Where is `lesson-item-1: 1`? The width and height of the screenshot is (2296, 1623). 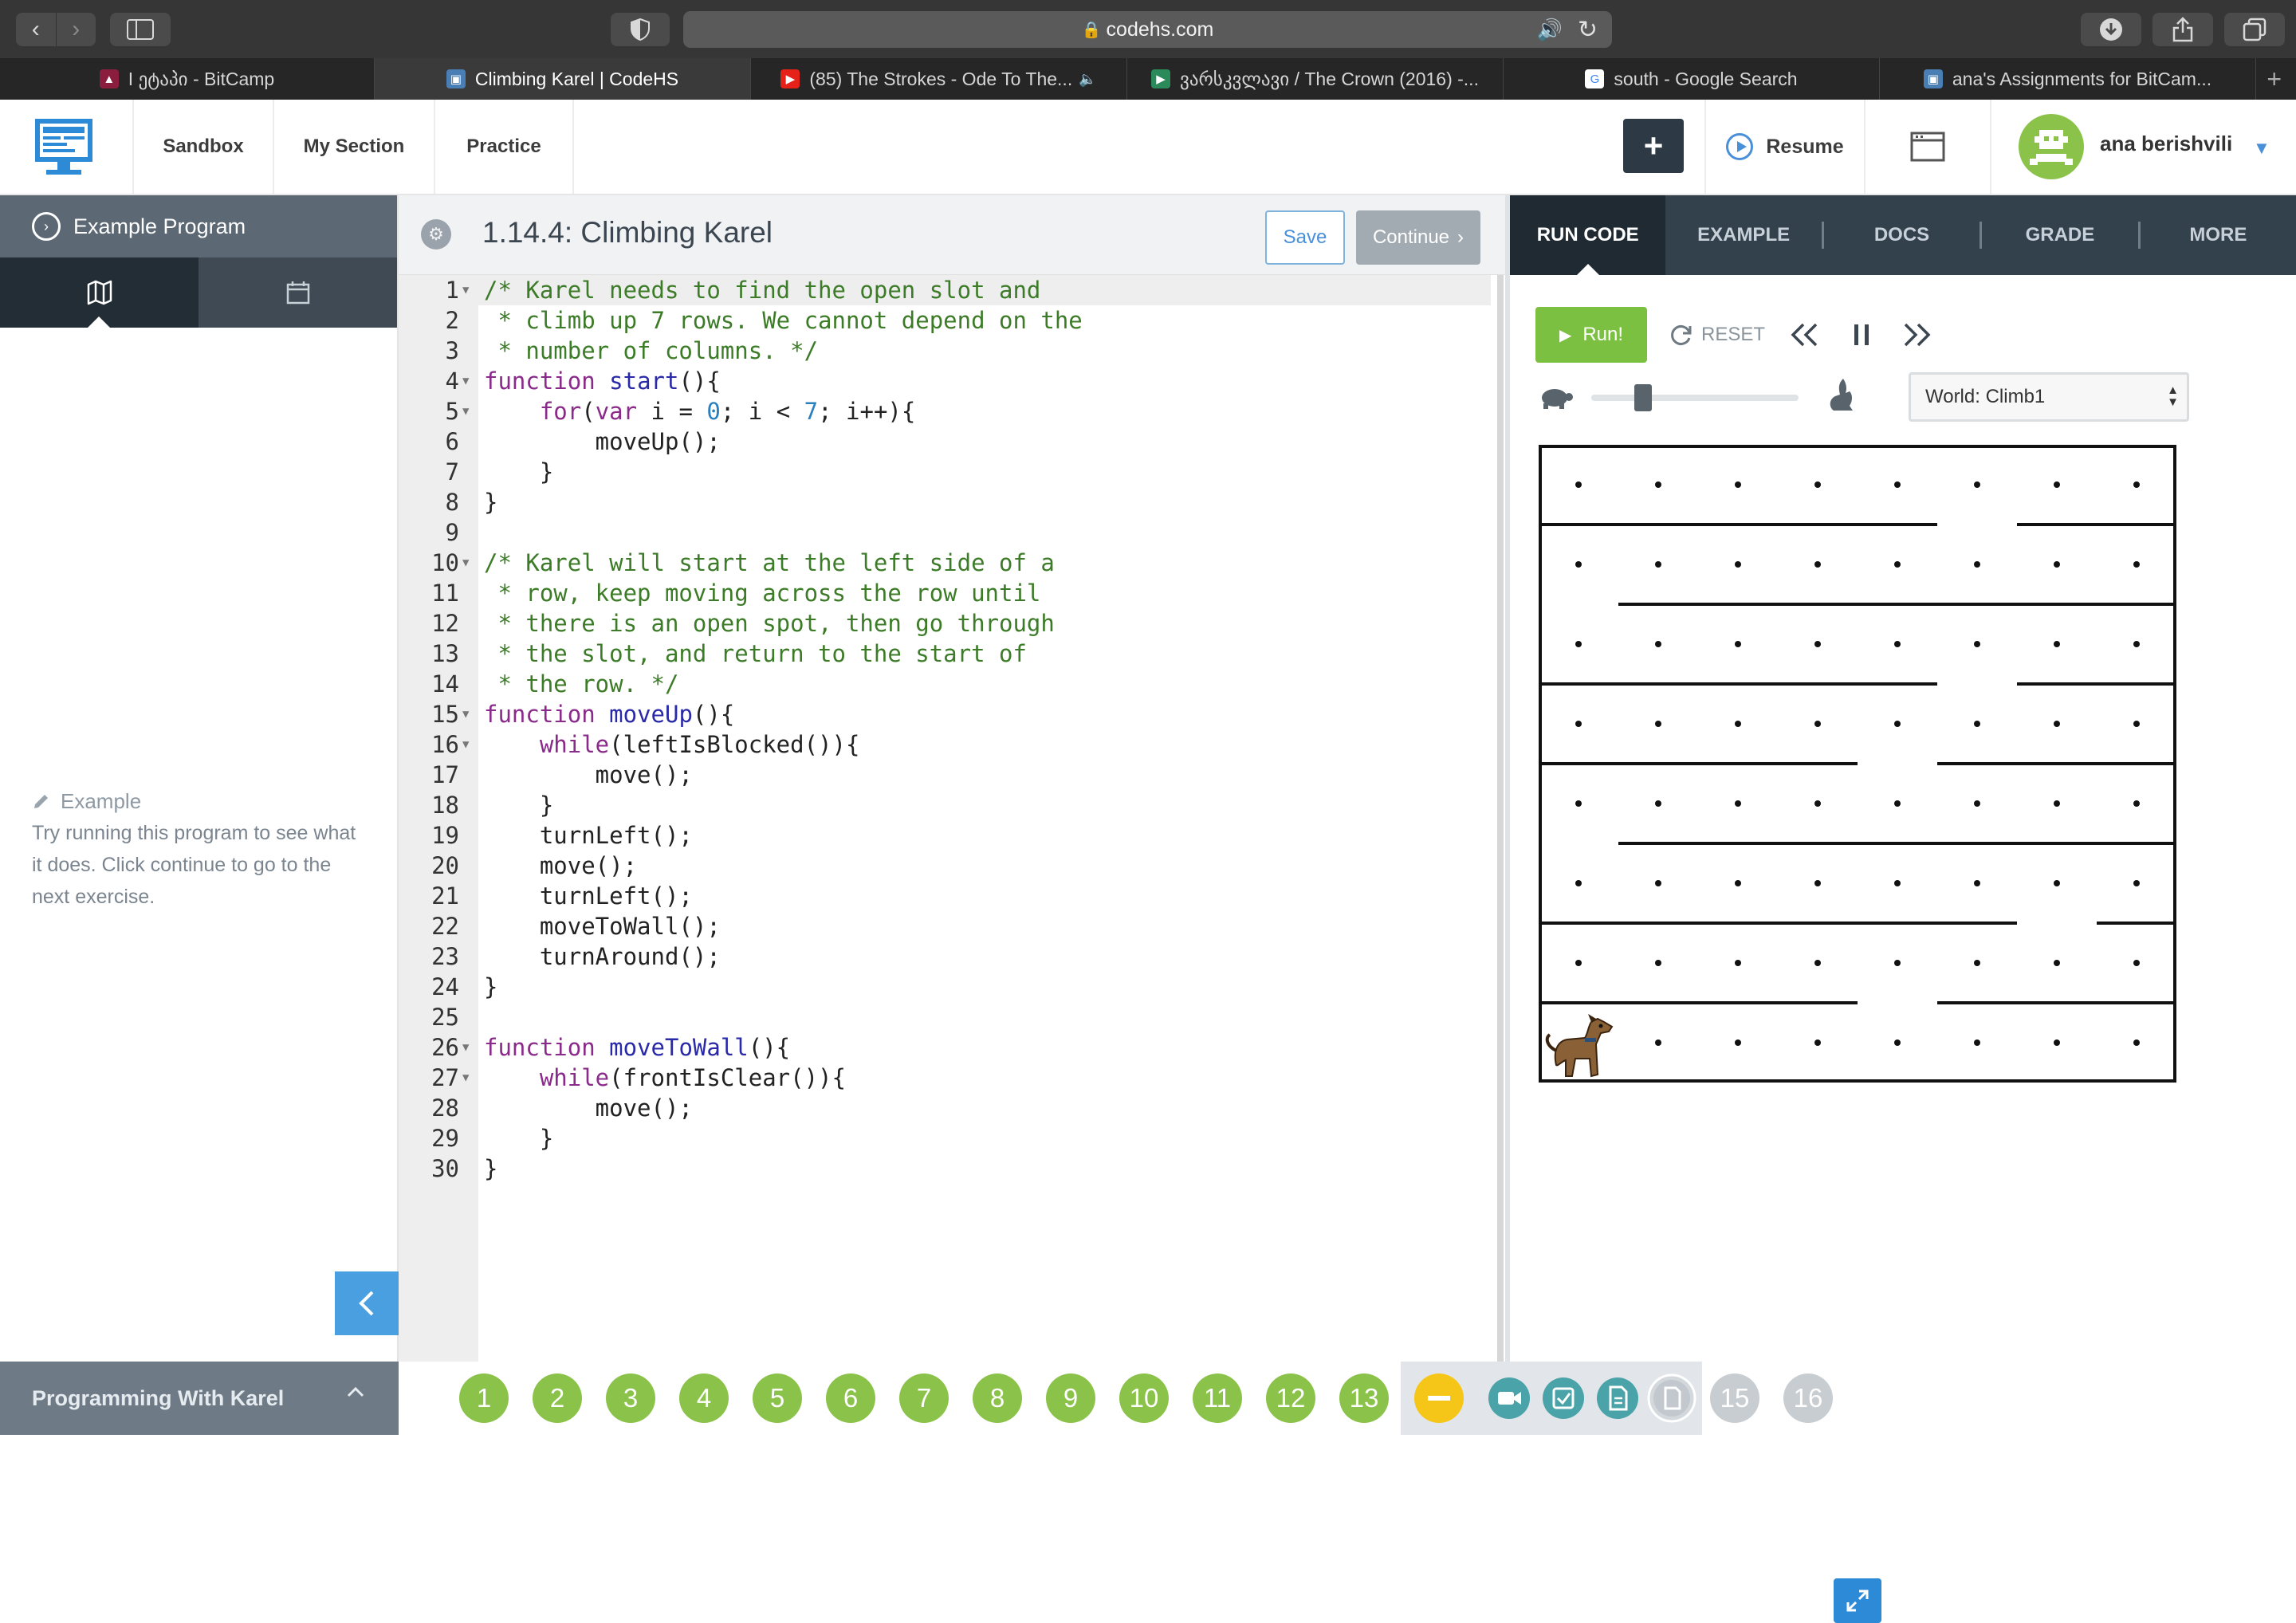
lesson-item-1: 1 is located at coordinates (484, 1398).